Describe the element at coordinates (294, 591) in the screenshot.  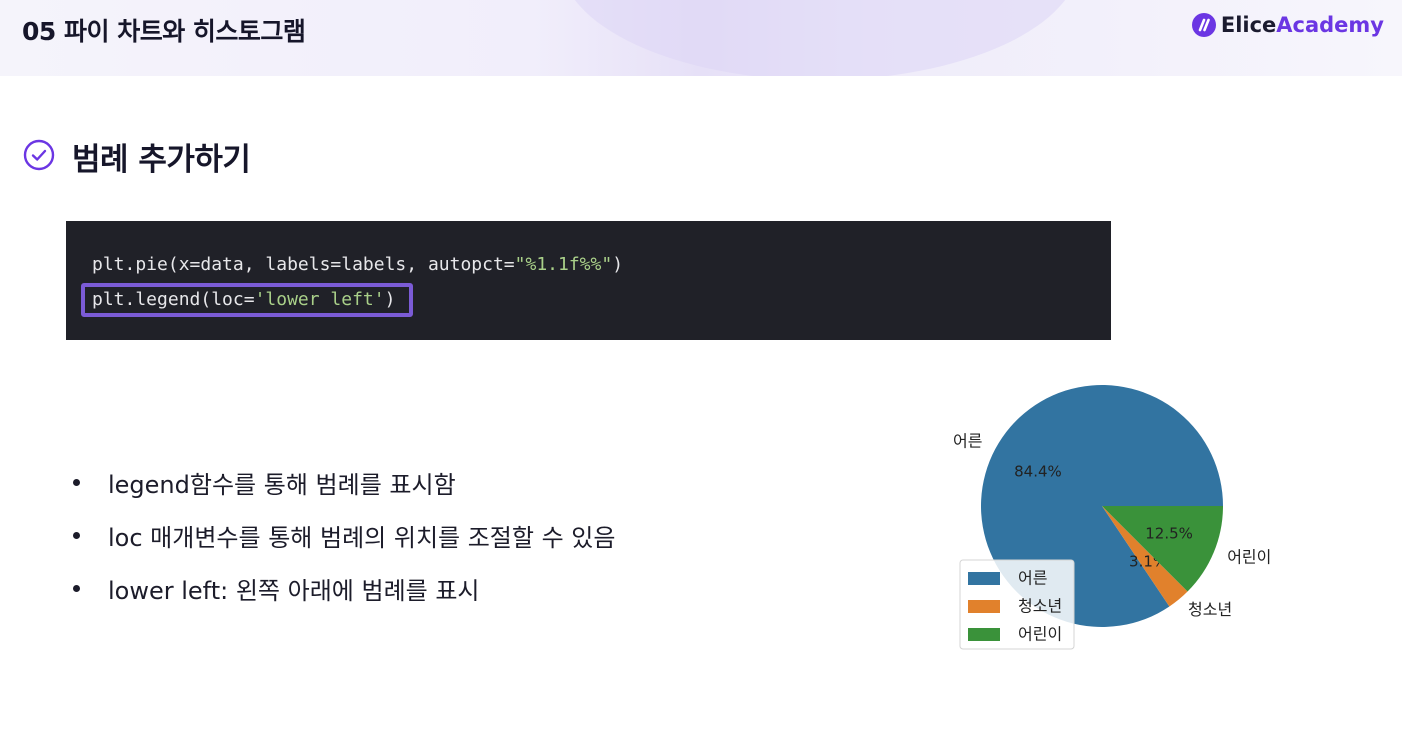
I see `bullet-text: lower left: 왼쪽 아래에 범례를 표시` at that location.